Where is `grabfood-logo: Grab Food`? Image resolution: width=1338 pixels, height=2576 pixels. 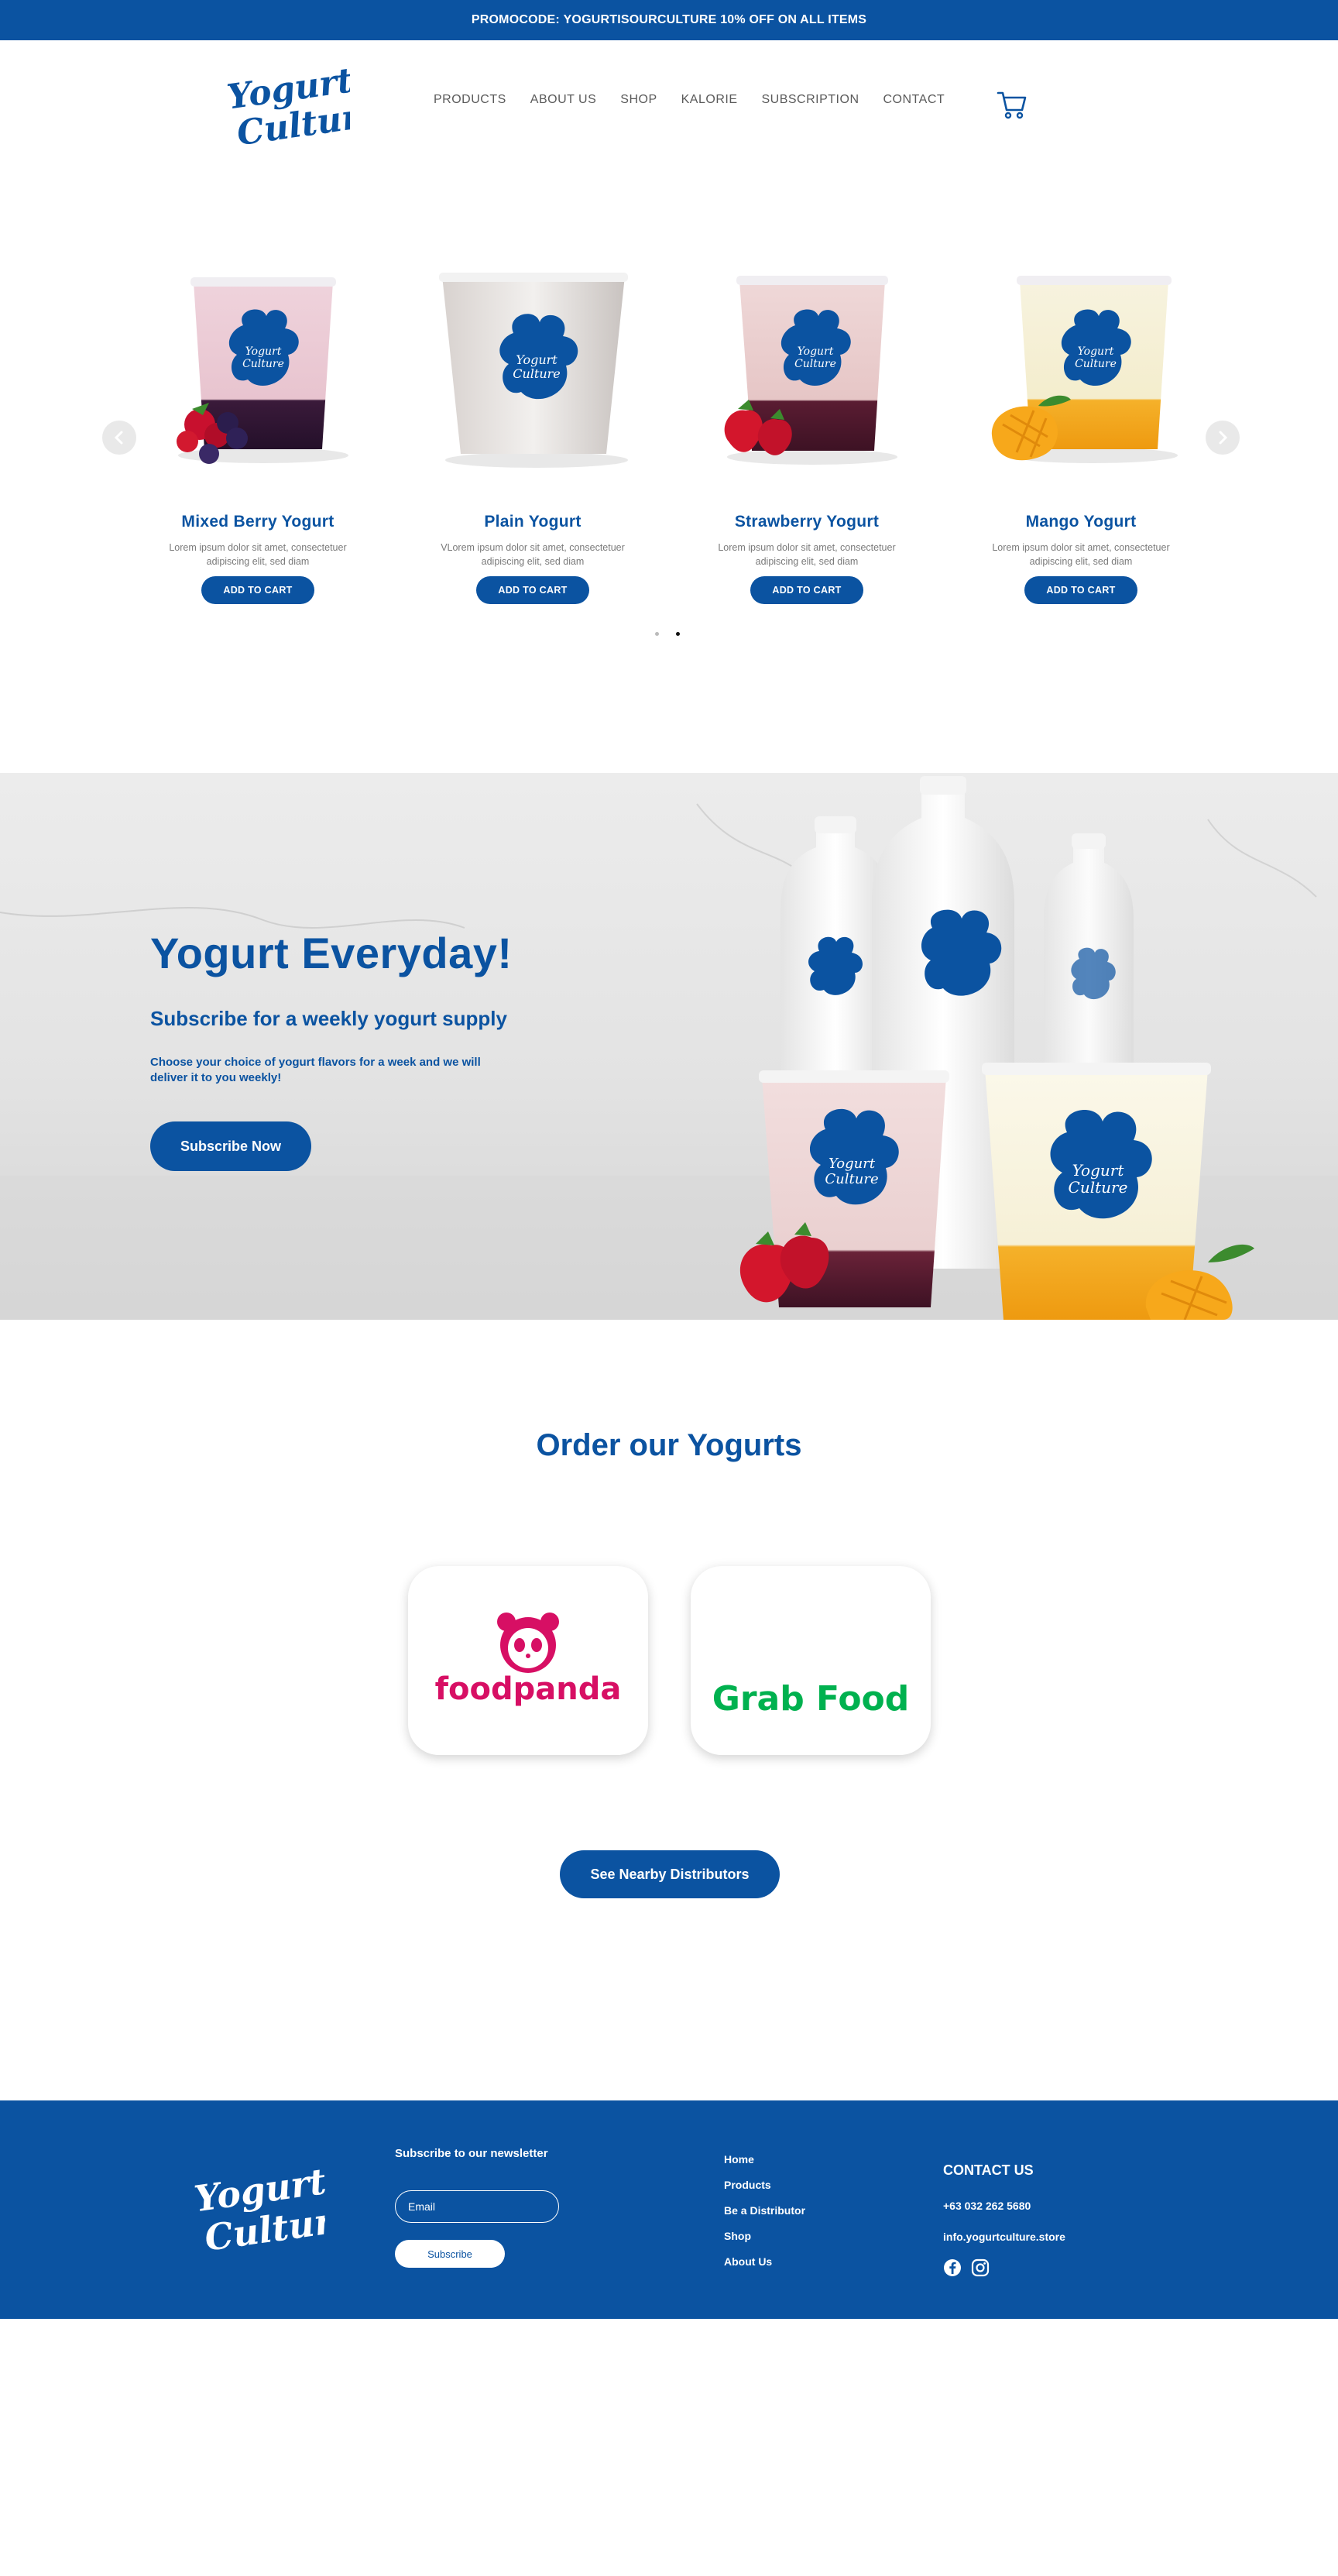
grabfood-logo: Grab Food is located at coordinates (811, 1699).